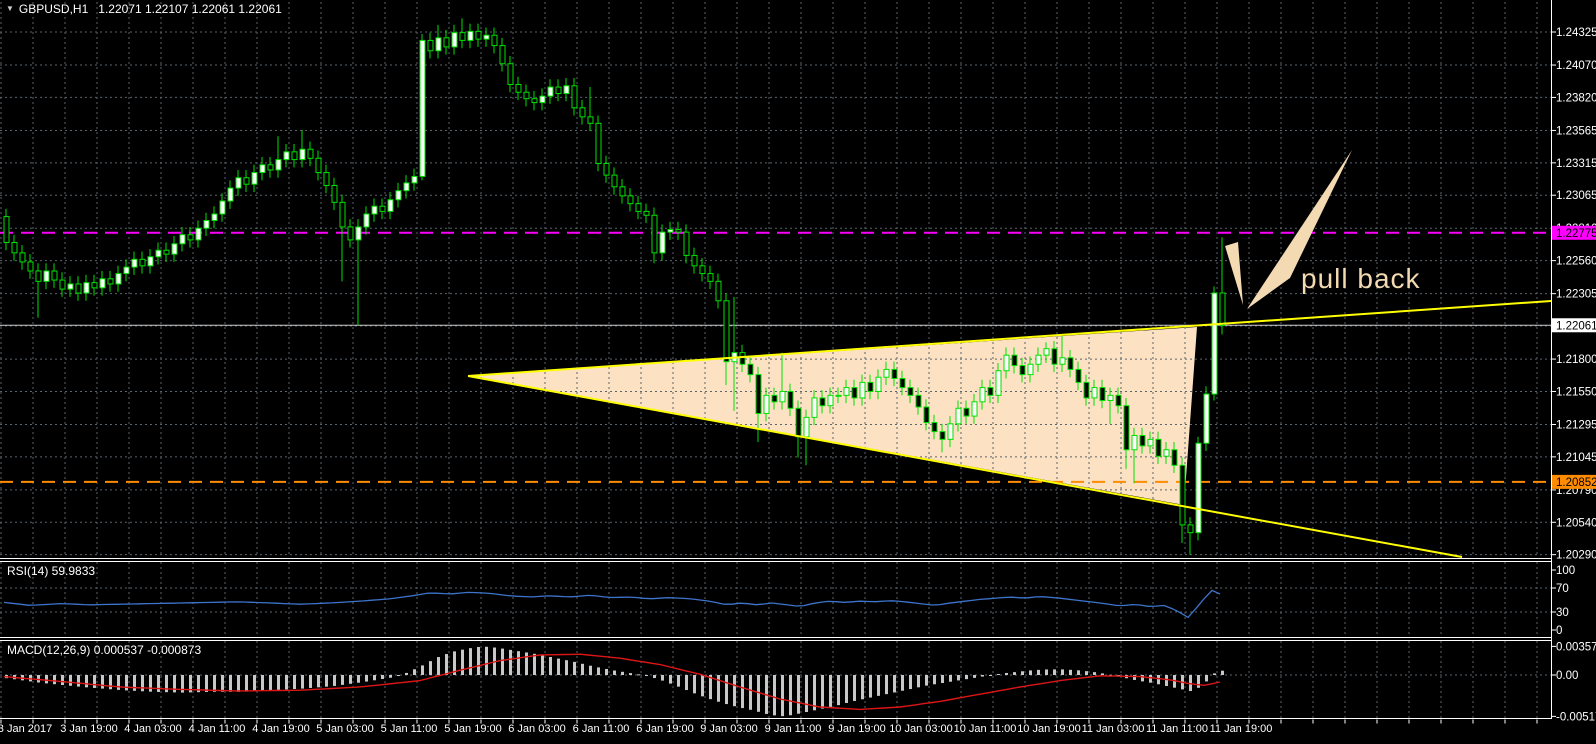  What do you see at coordinates (1113, 729) in the screenshot?
I see `time-axis-label: 11 Jan 03:00` at bounding box center [1113, 729].